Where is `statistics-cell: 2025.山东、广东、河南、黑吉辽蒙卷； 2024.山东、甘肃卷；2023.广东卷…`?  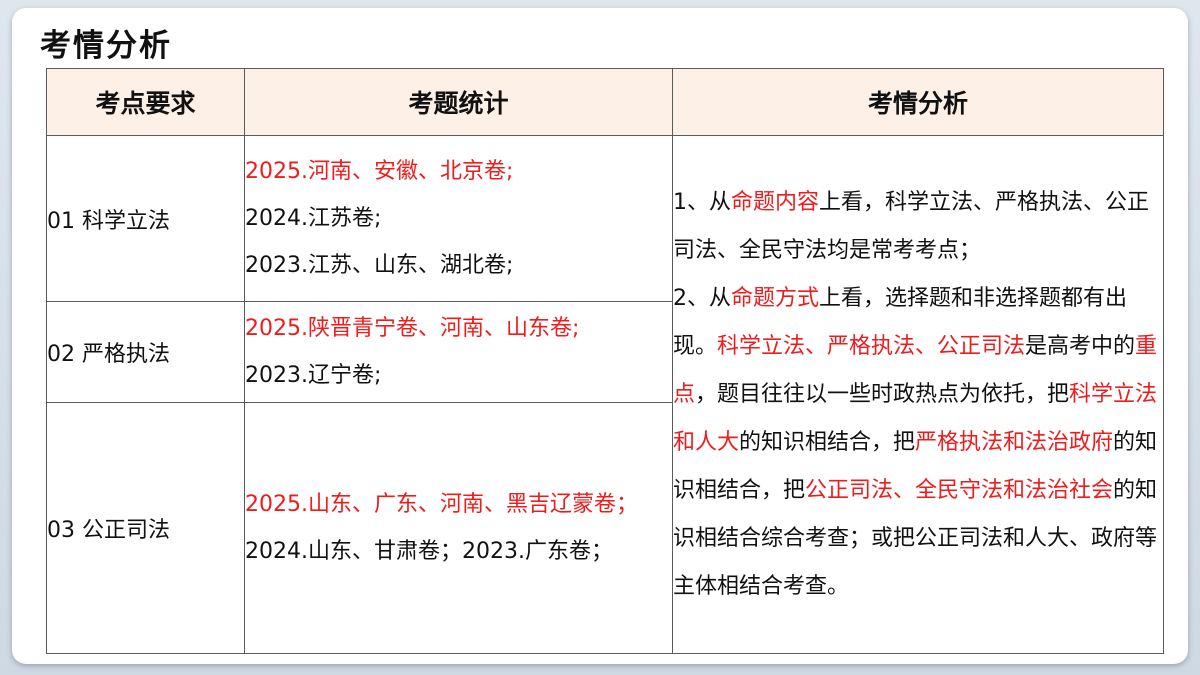 statistics-cell: 2025.山东、广东、河南、黑吉辽蒙卷； 2024.山东、甘肃卷；2023.广东卷… is located at coordinates (458, 528).